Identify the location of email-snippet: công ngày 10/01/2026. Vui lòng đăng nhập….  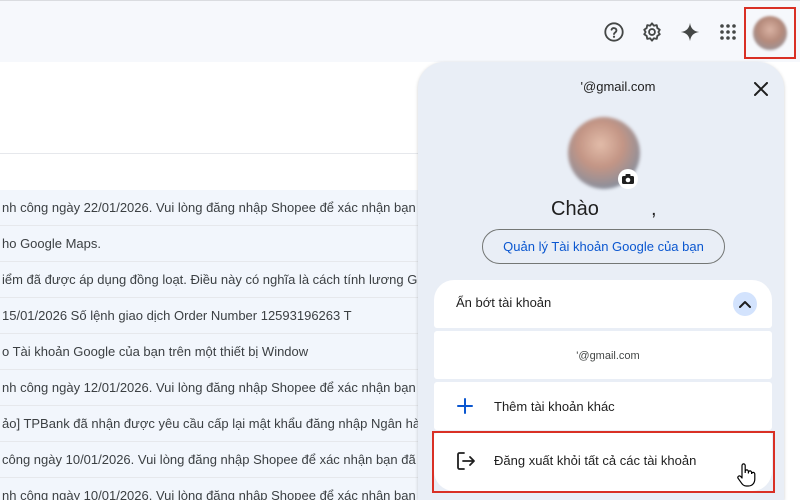
(209, 459).